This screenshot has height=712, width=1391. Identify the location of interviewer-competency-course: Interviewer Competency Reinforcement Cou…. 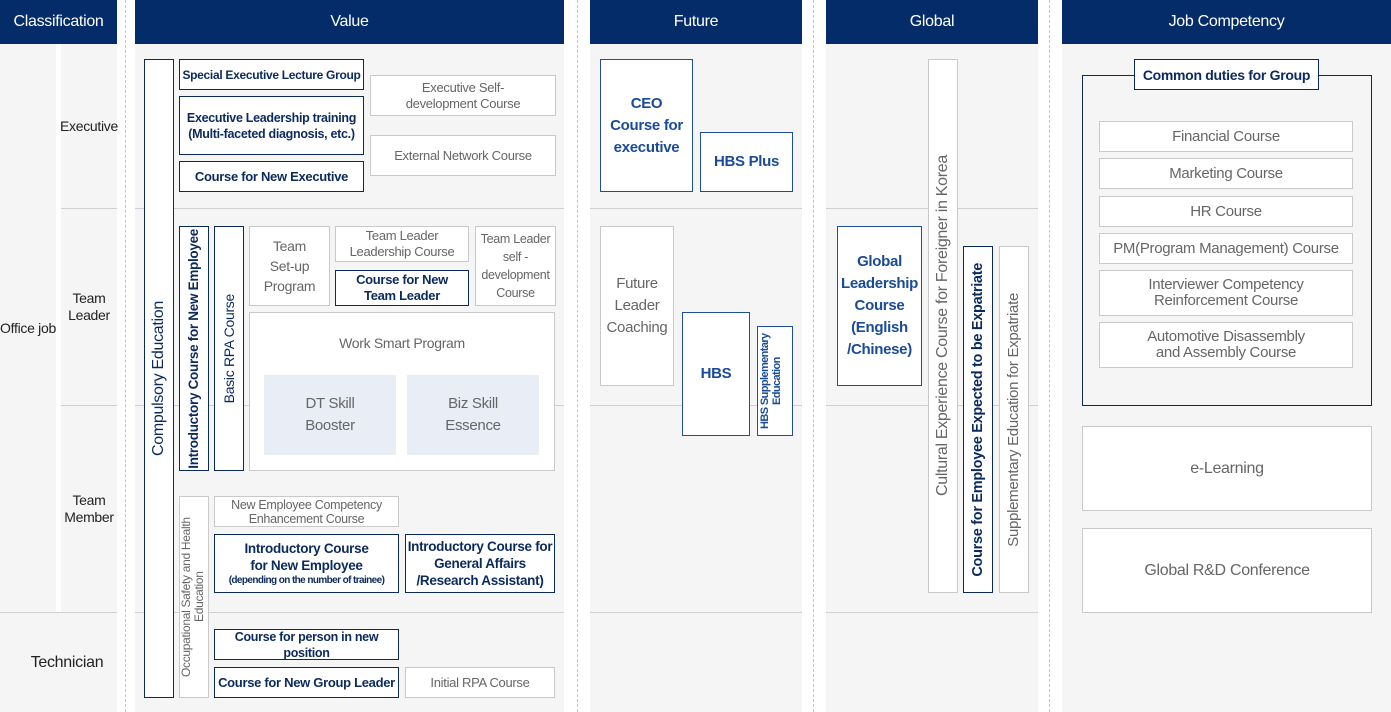
(1226, 293).